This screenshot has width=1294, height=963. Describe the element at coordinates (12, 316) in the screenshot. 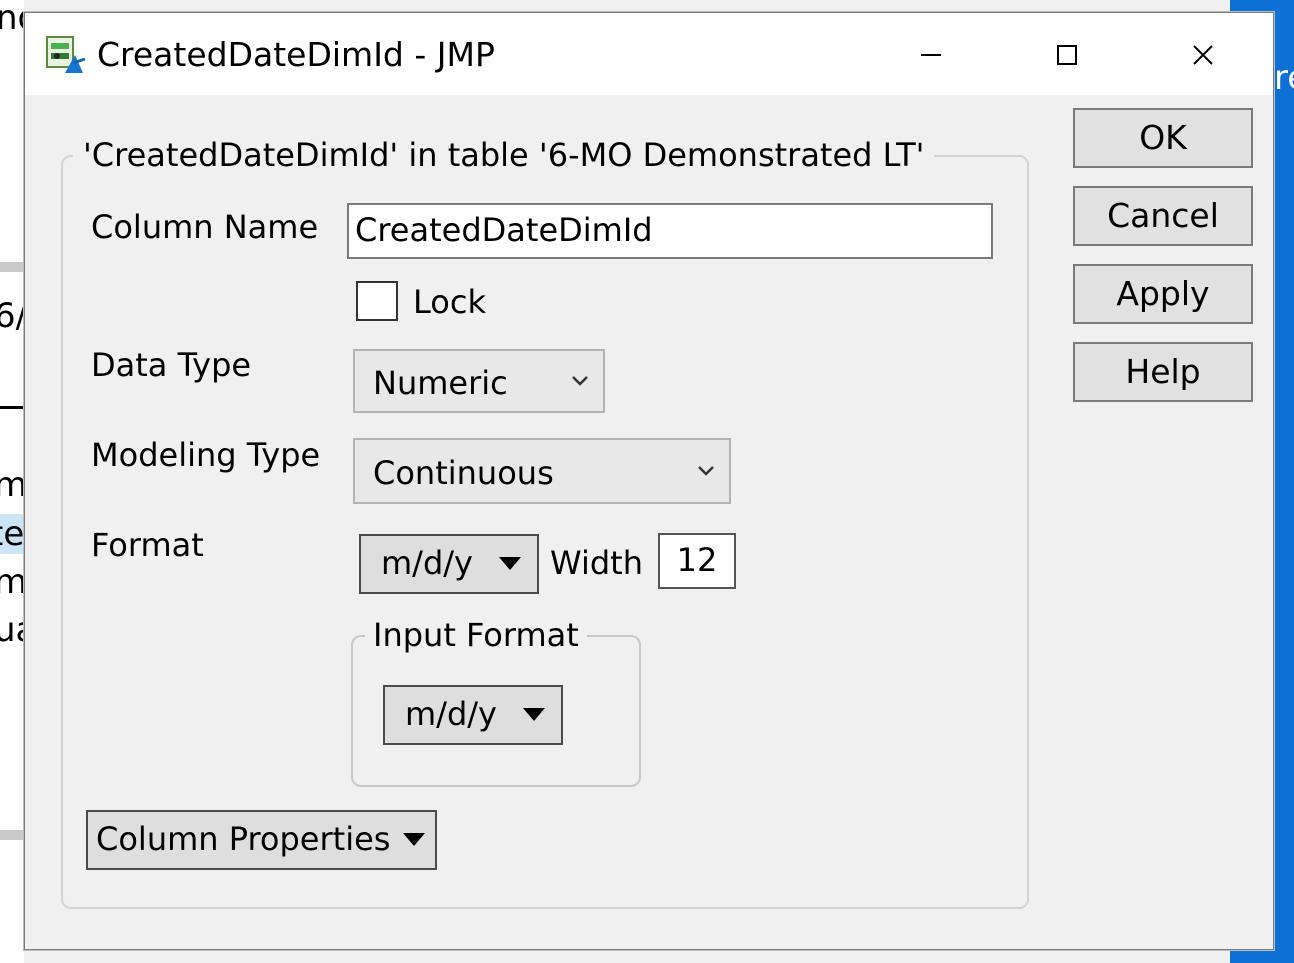

I see `background-text-fragment: 6/1` at that location.